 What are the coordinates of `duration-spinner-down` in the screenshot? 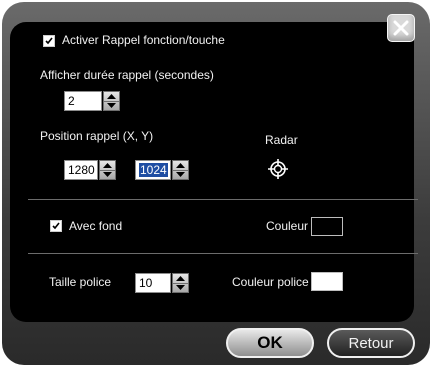 It's located at (111, 105).